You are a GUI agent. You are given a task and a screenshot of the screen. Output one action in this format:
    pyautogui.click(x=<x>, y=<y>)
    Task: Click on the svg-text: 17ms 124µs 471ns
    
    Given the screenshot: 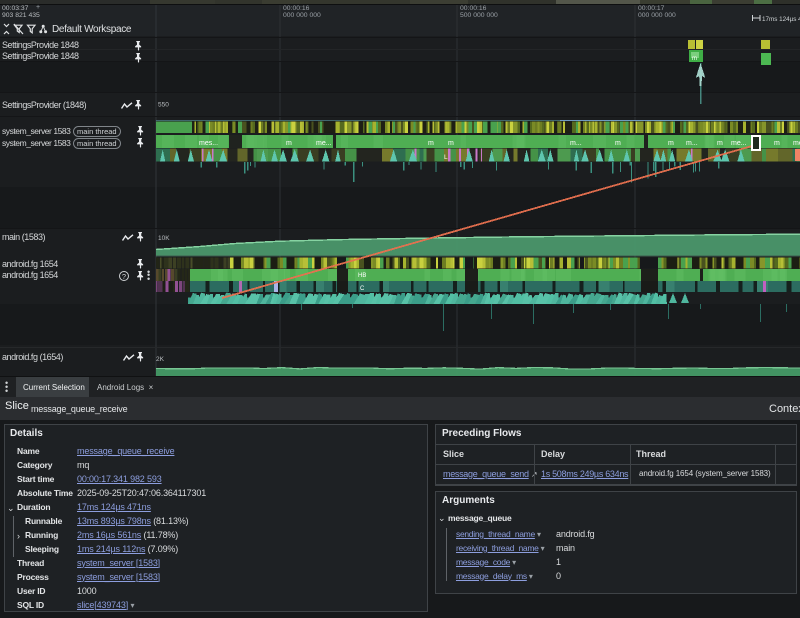 What is the action you would take?
    pyautogui.click(x=781, y=19)
    